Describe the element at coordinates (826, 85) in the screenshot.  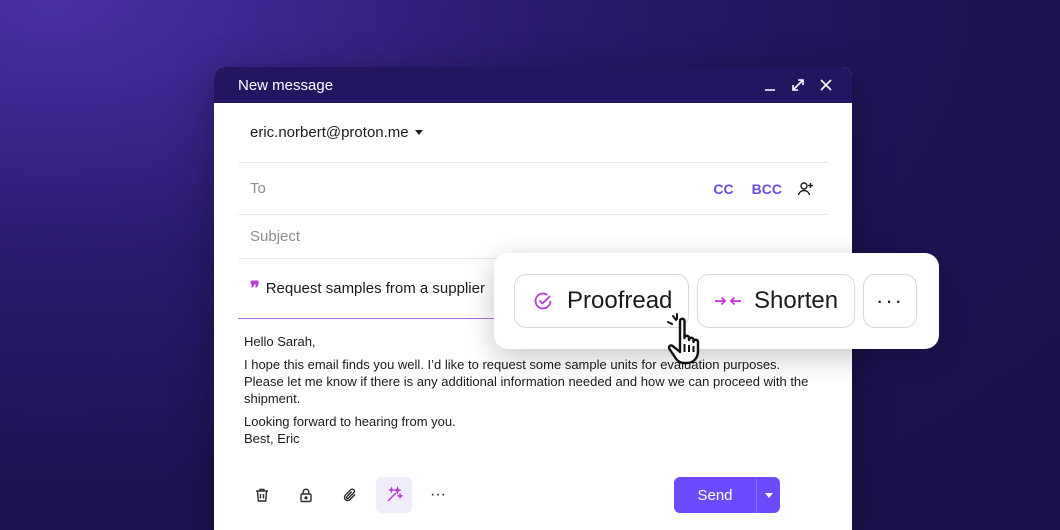
I see `close-icon` at that location.